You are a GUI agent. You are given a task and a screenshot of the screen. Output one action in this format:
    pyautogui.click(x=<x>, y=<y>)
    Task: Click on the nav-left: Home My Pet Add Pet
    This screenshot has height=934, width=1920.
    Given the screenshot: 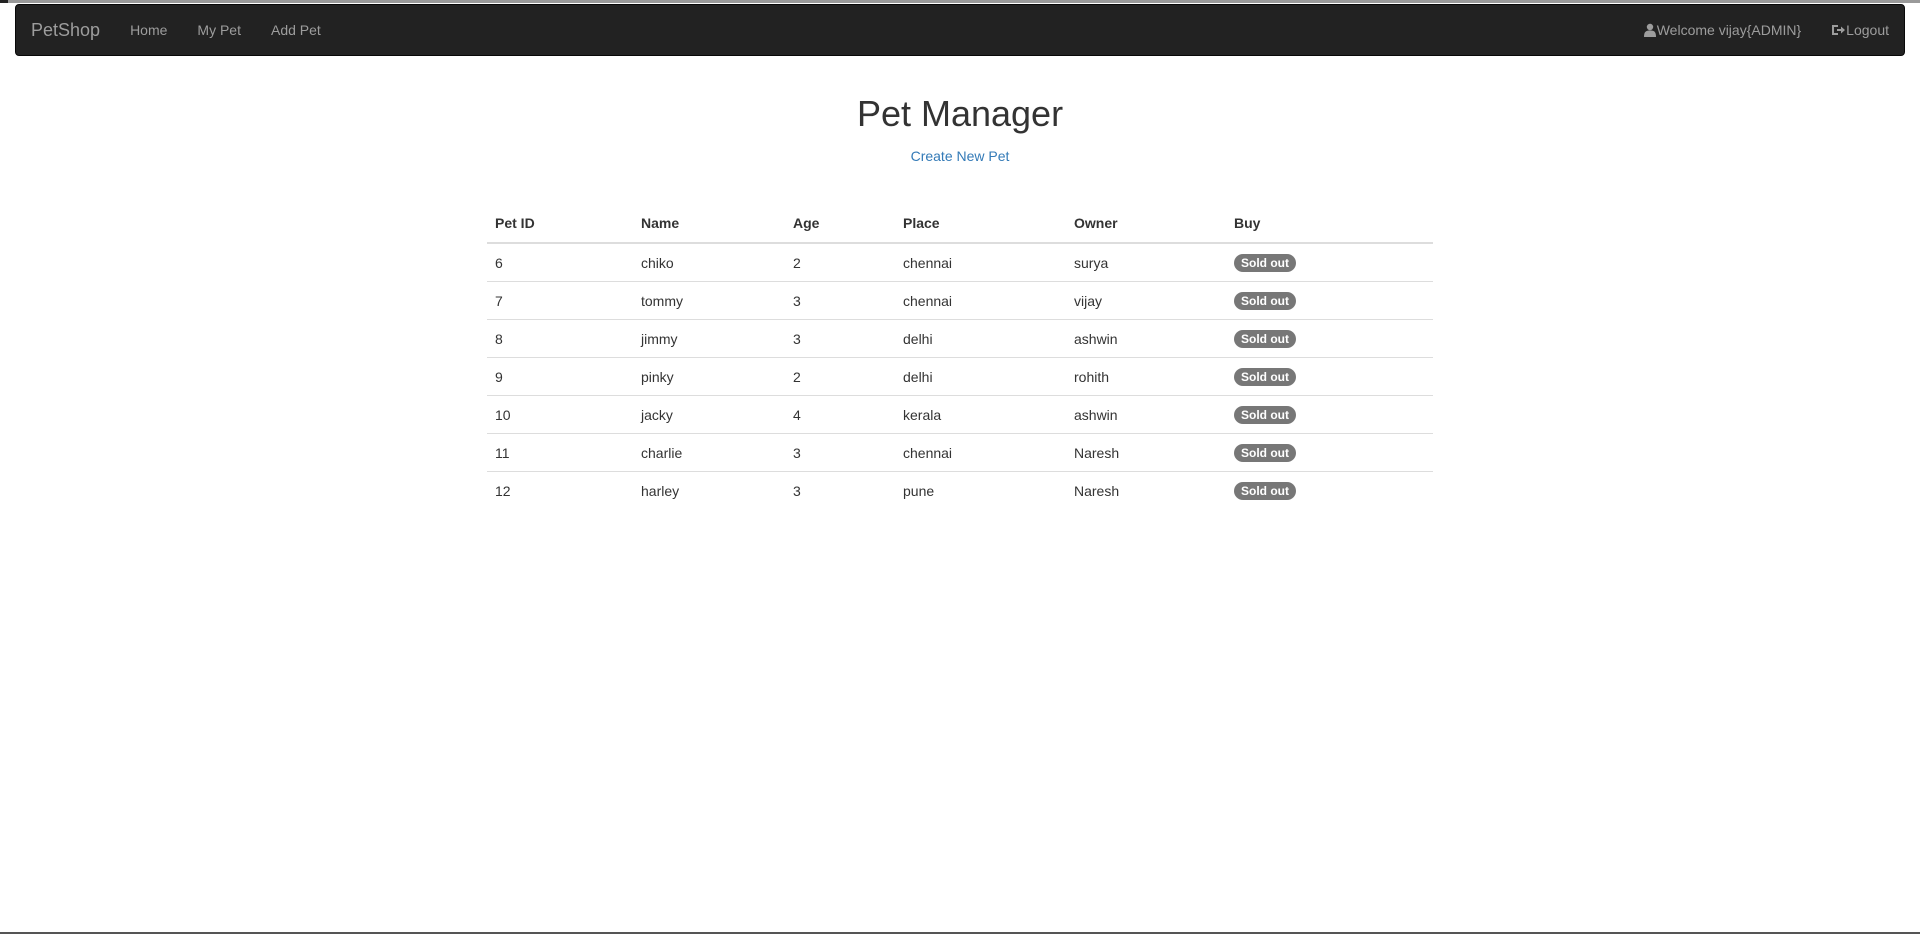 What is the action you would take?
    pyautogui.click(x=225, y=30)
    